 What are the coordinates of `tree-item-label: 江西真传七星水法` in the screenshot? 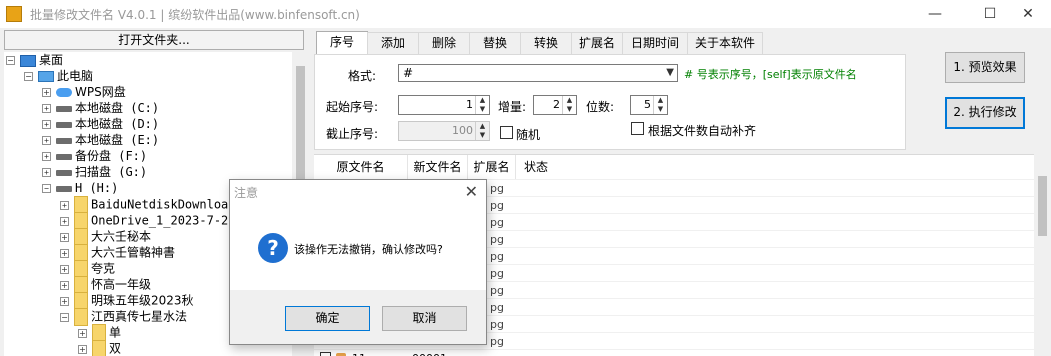 It's located at (139, 316).